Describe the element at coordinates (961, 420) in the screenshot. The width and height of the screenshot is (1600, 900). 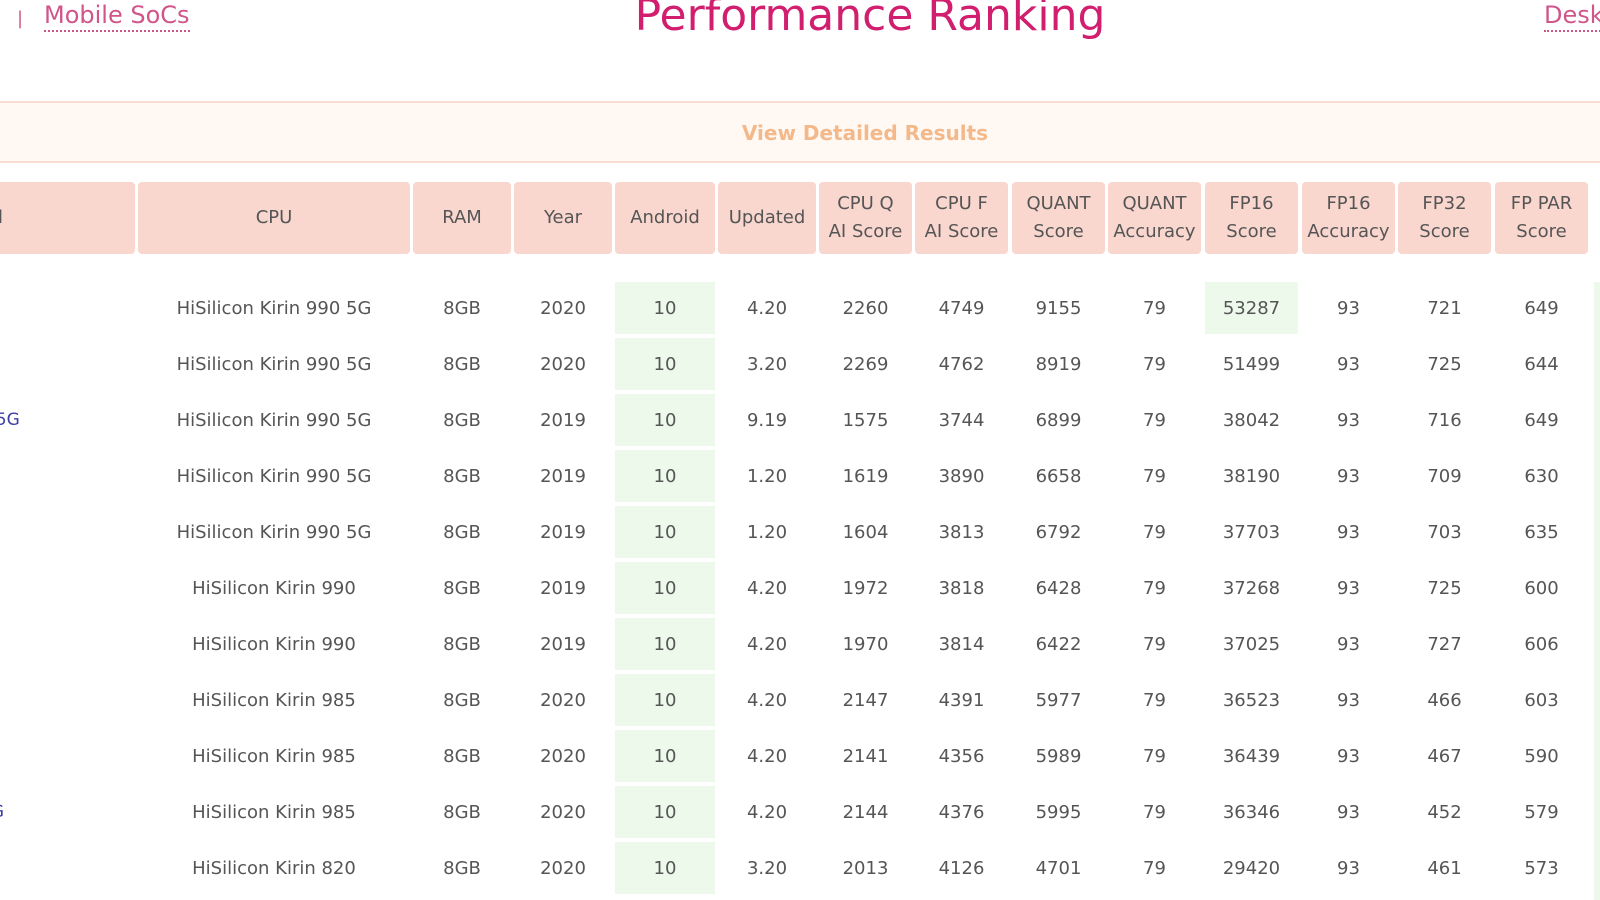
I see `cell-cpu-f: 3744` at that location.